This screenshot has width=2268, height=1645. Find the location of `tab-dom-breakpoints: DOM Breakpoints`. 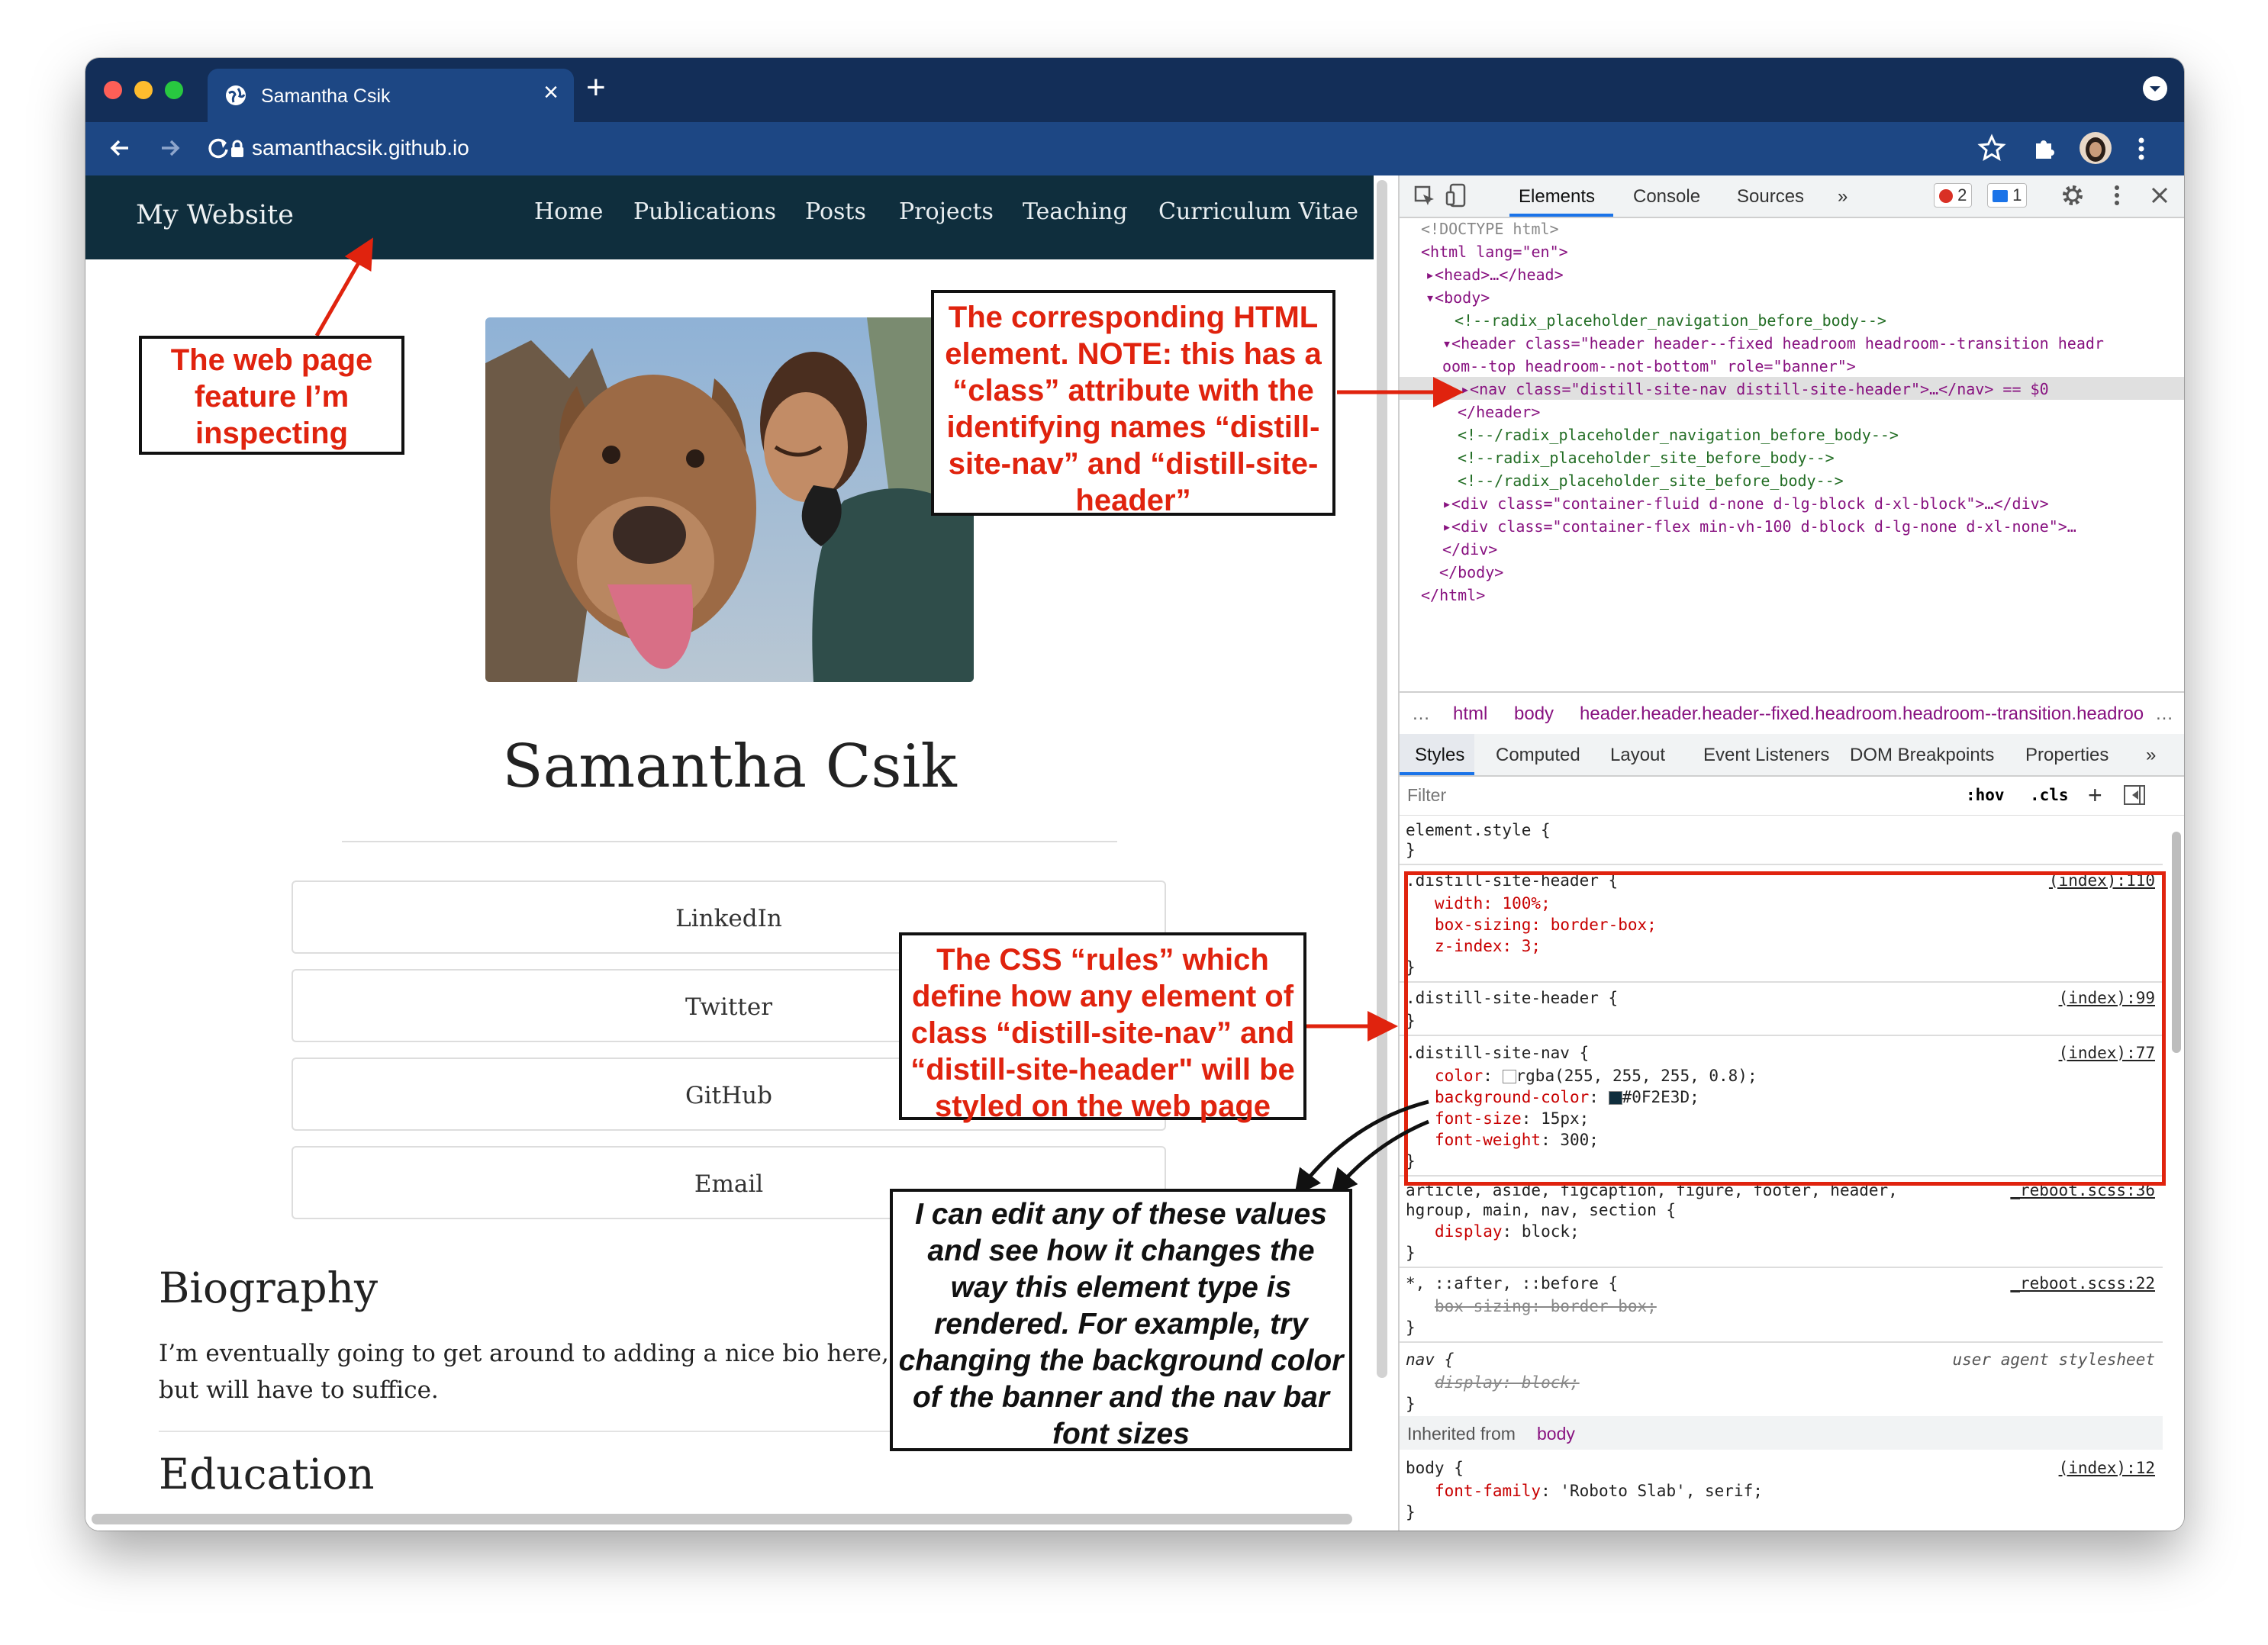

tab-dom-breakpoints: DOM Breakpoints is located at coordinates (1922, 755).